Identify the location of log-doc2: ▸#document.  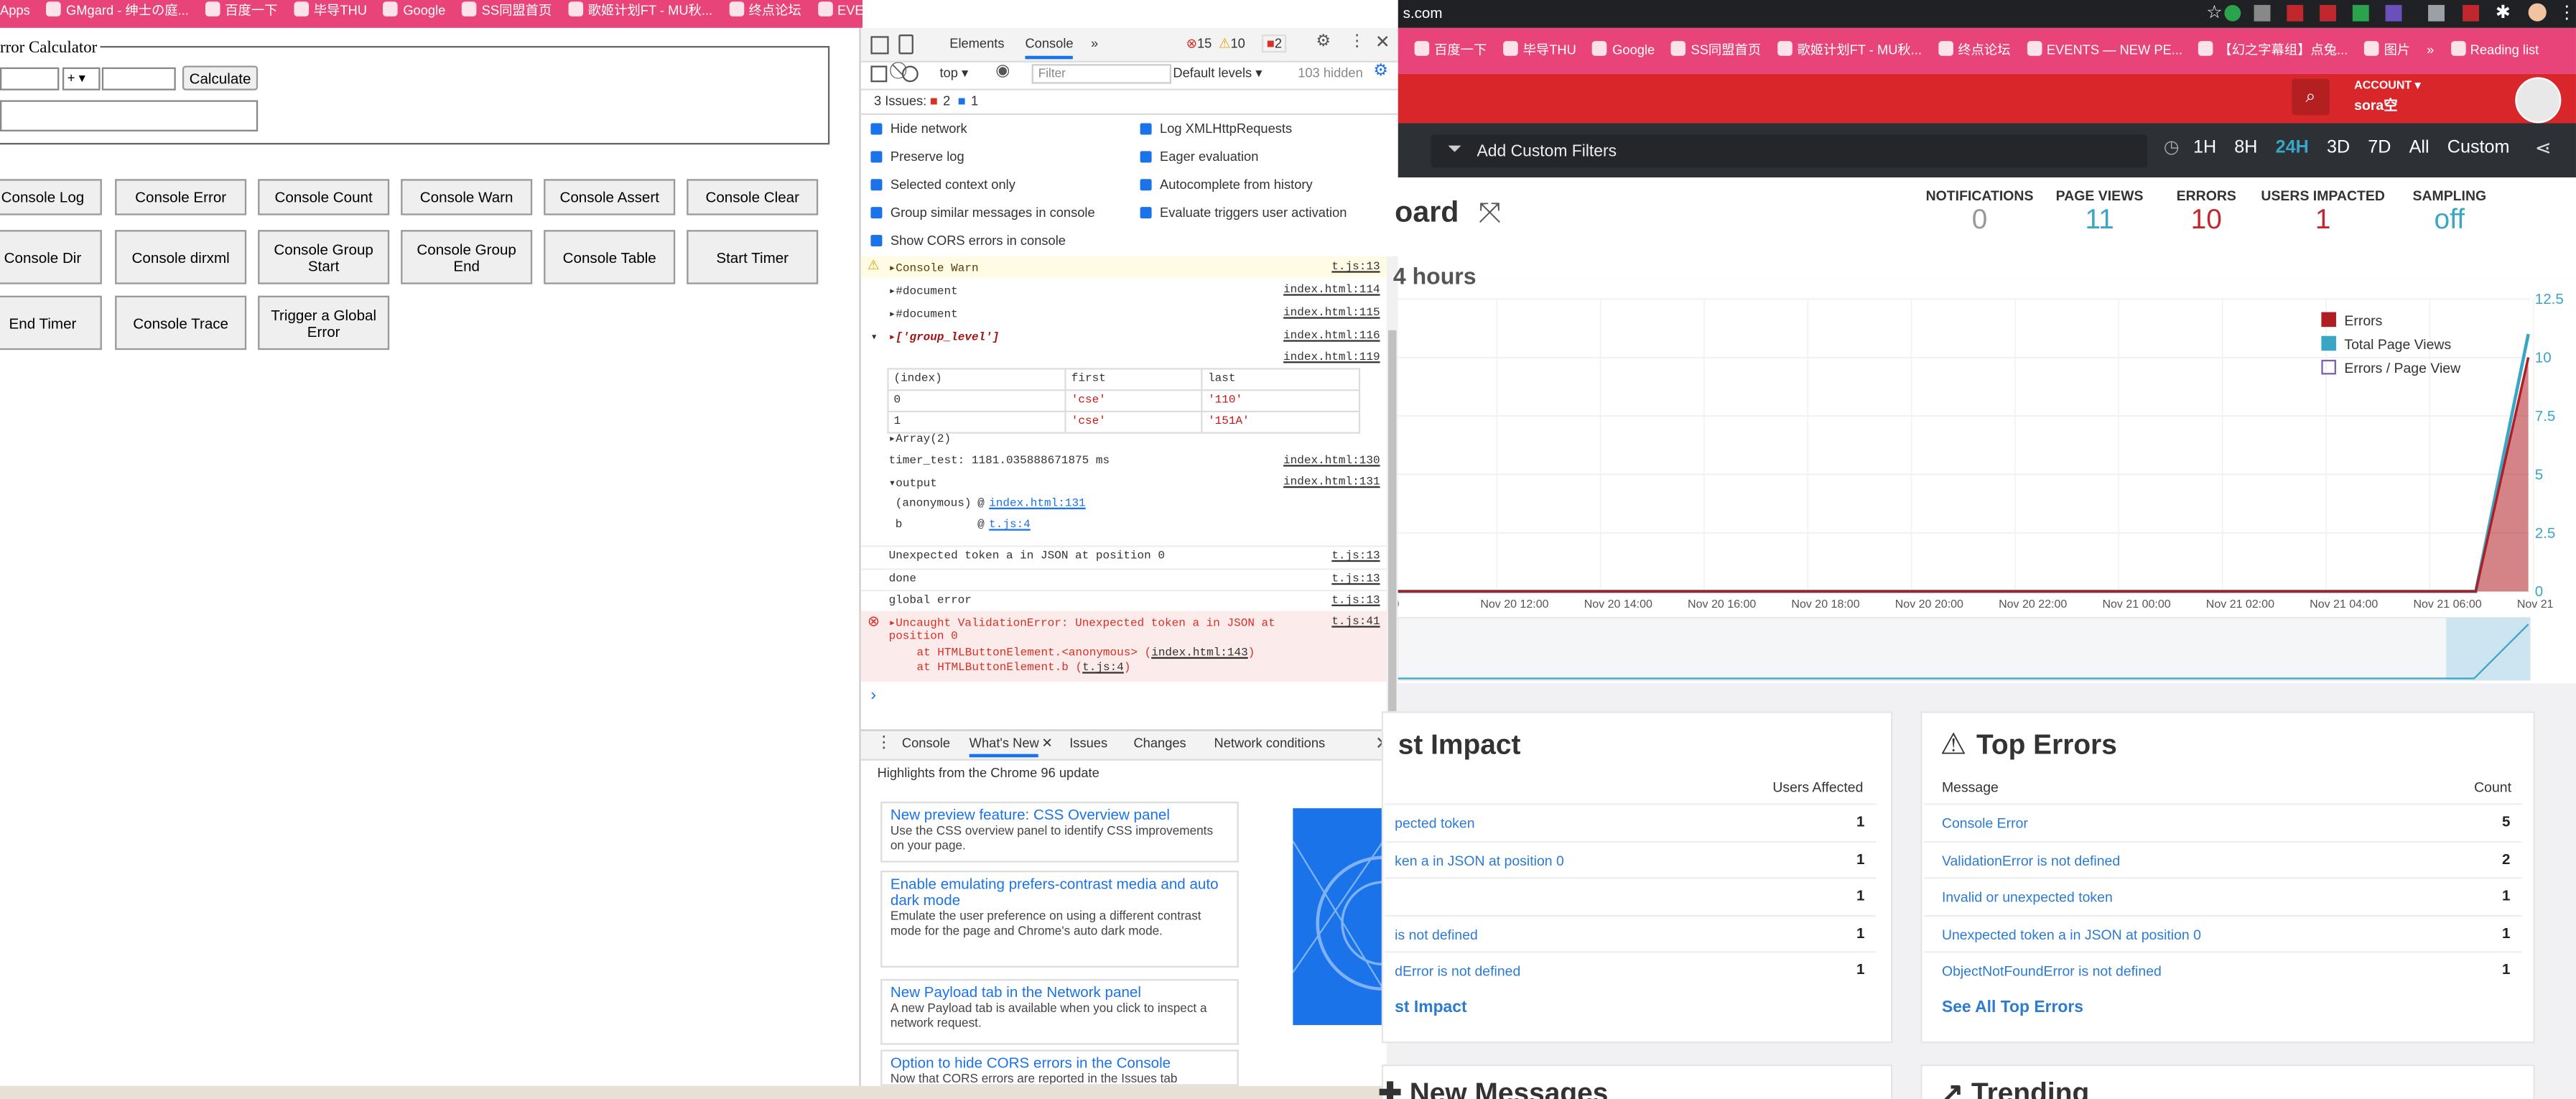
(923, 314).